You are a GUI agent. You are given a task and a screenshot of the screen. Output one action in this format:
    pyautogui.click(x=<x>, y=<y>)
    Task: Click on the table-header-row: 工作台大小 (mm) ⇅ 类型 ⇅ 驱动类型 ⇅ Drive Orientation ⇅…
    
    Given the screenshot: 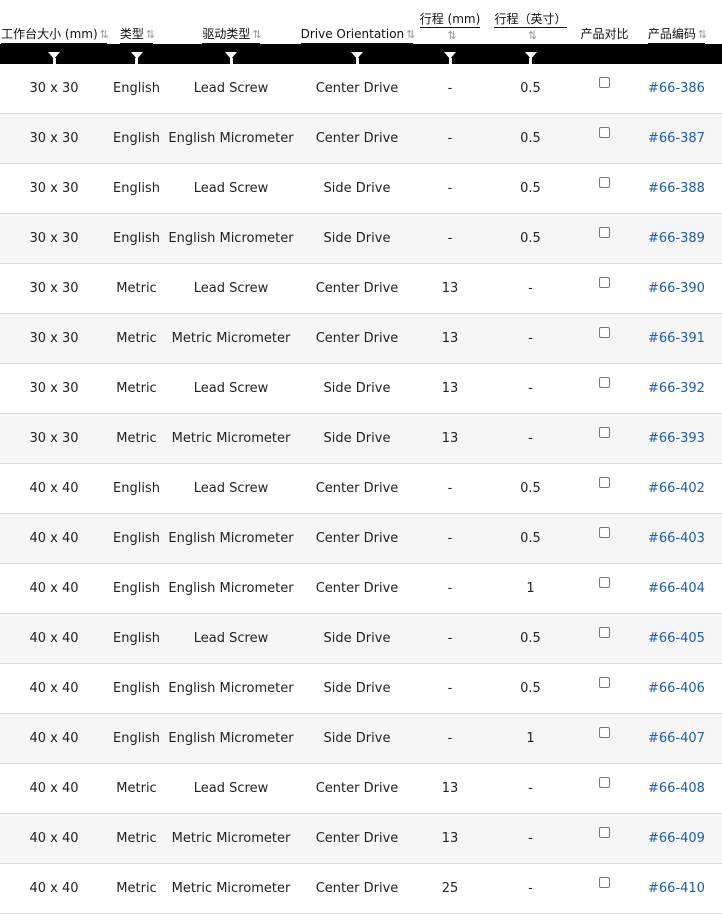 What is the action you would take?
    pyautogui.click(x=361, y=22)
    